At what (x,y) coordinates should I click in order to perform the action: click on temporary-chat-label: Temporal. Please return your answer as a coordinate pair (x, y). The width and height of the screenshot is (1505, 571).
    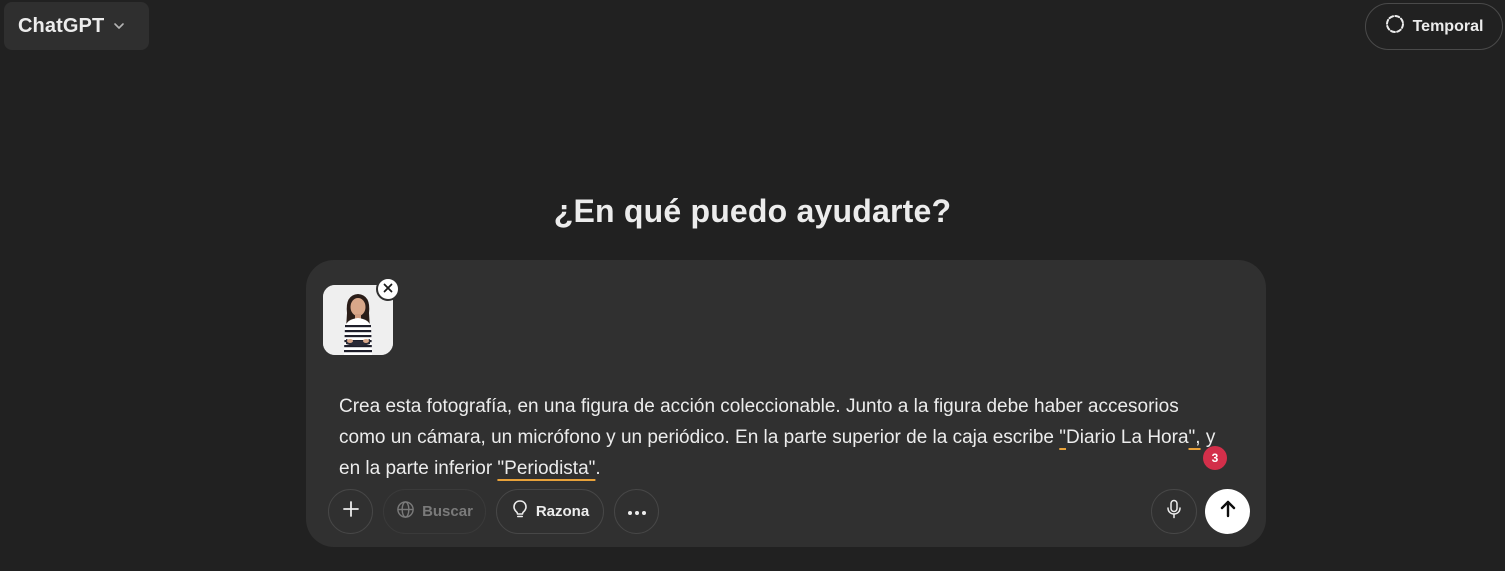
    Looking at the image, I should click on (1448, 26).